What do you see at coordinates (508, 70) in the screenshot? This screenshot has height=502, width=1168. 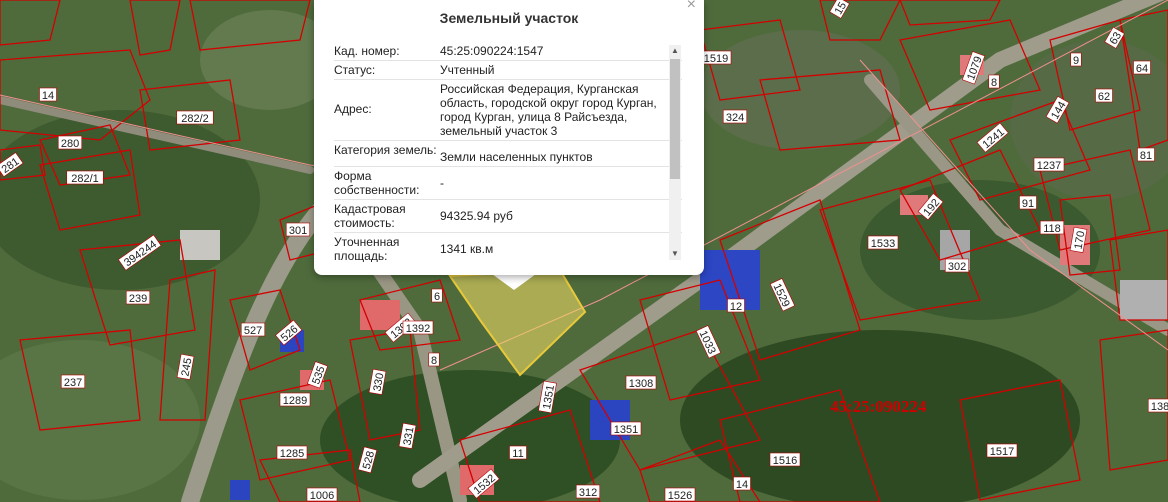 I see `info-row: Статус: Учтенный` at bounding box center [508, 70].